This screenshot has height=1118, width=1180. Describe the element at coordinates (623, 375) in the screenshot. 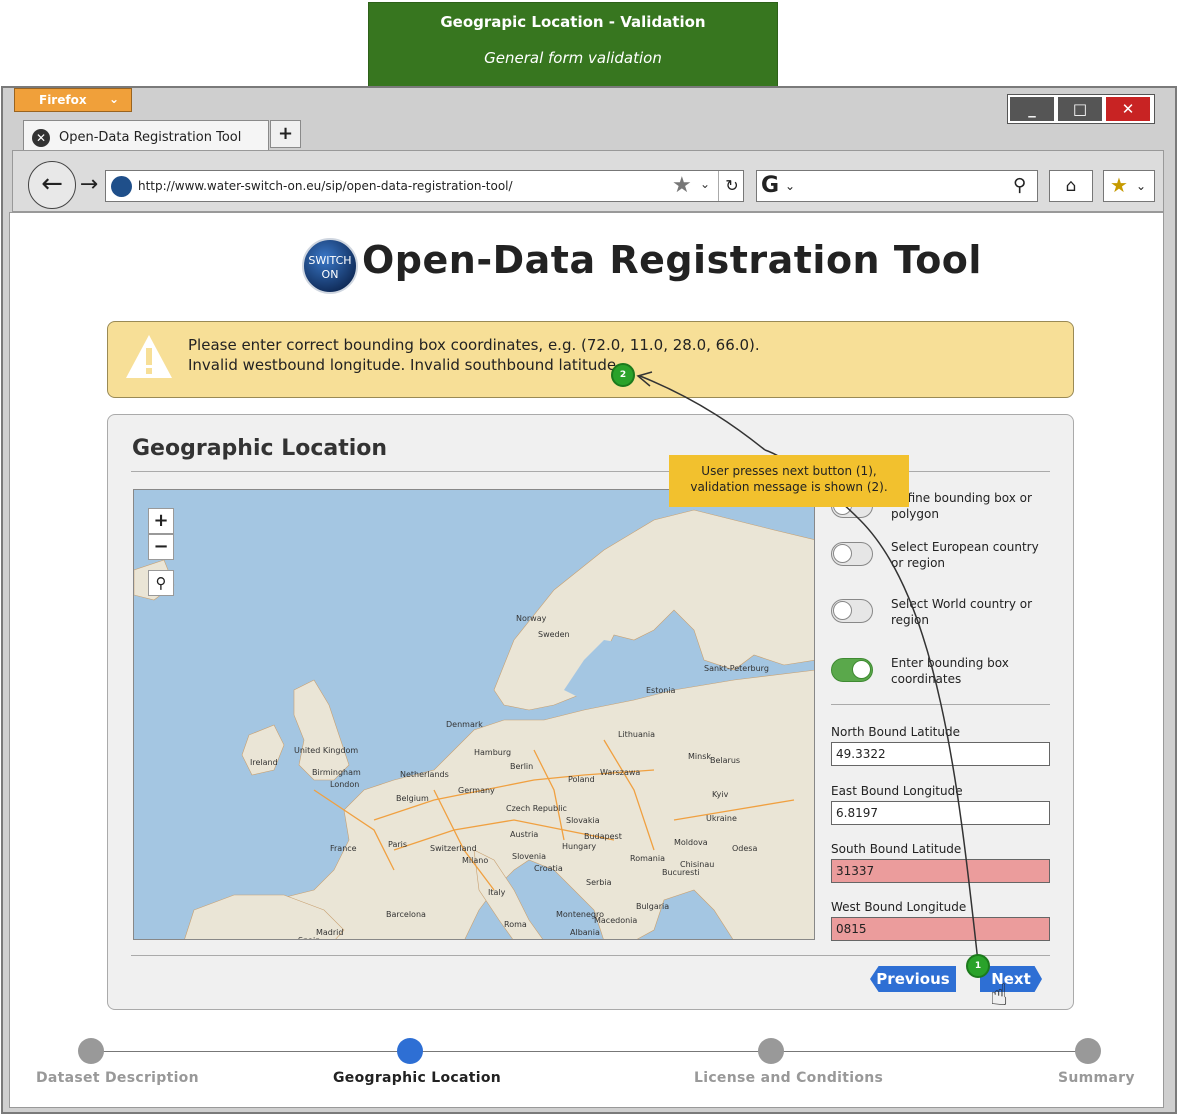

I see `annotation-badge-2: 2` at that location.